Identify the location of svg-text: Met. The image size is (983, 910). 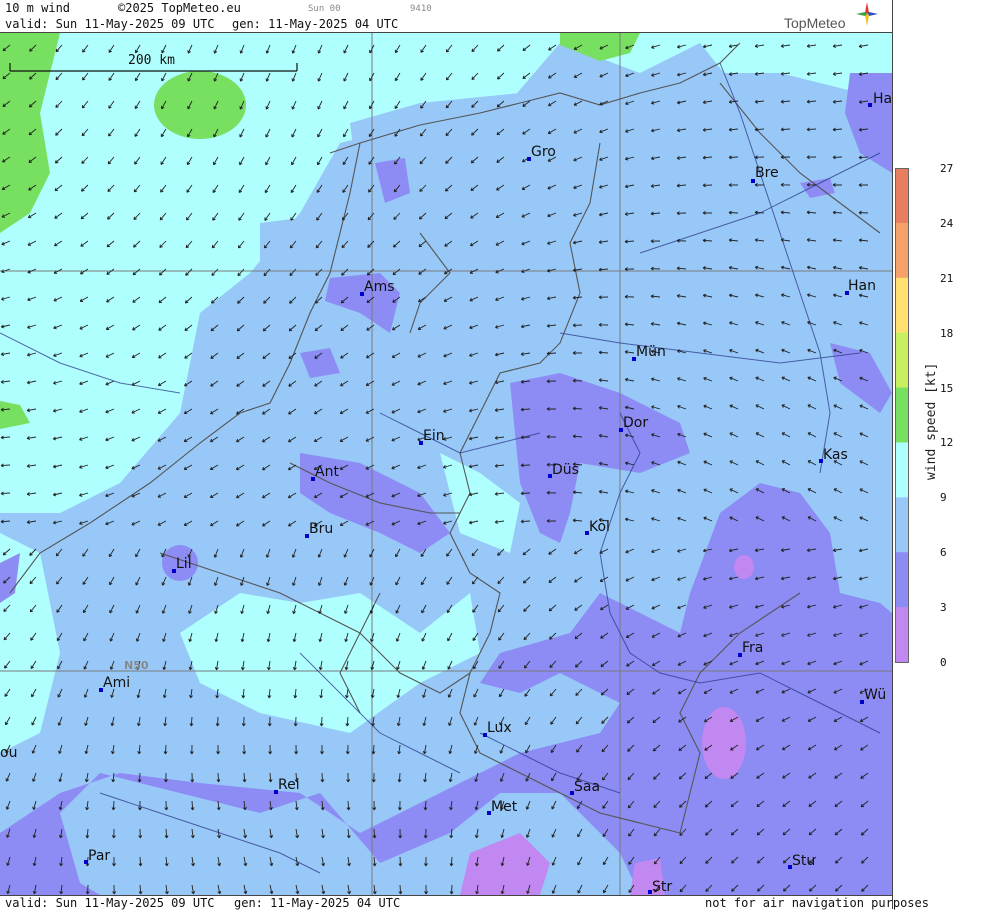
(504, 807).